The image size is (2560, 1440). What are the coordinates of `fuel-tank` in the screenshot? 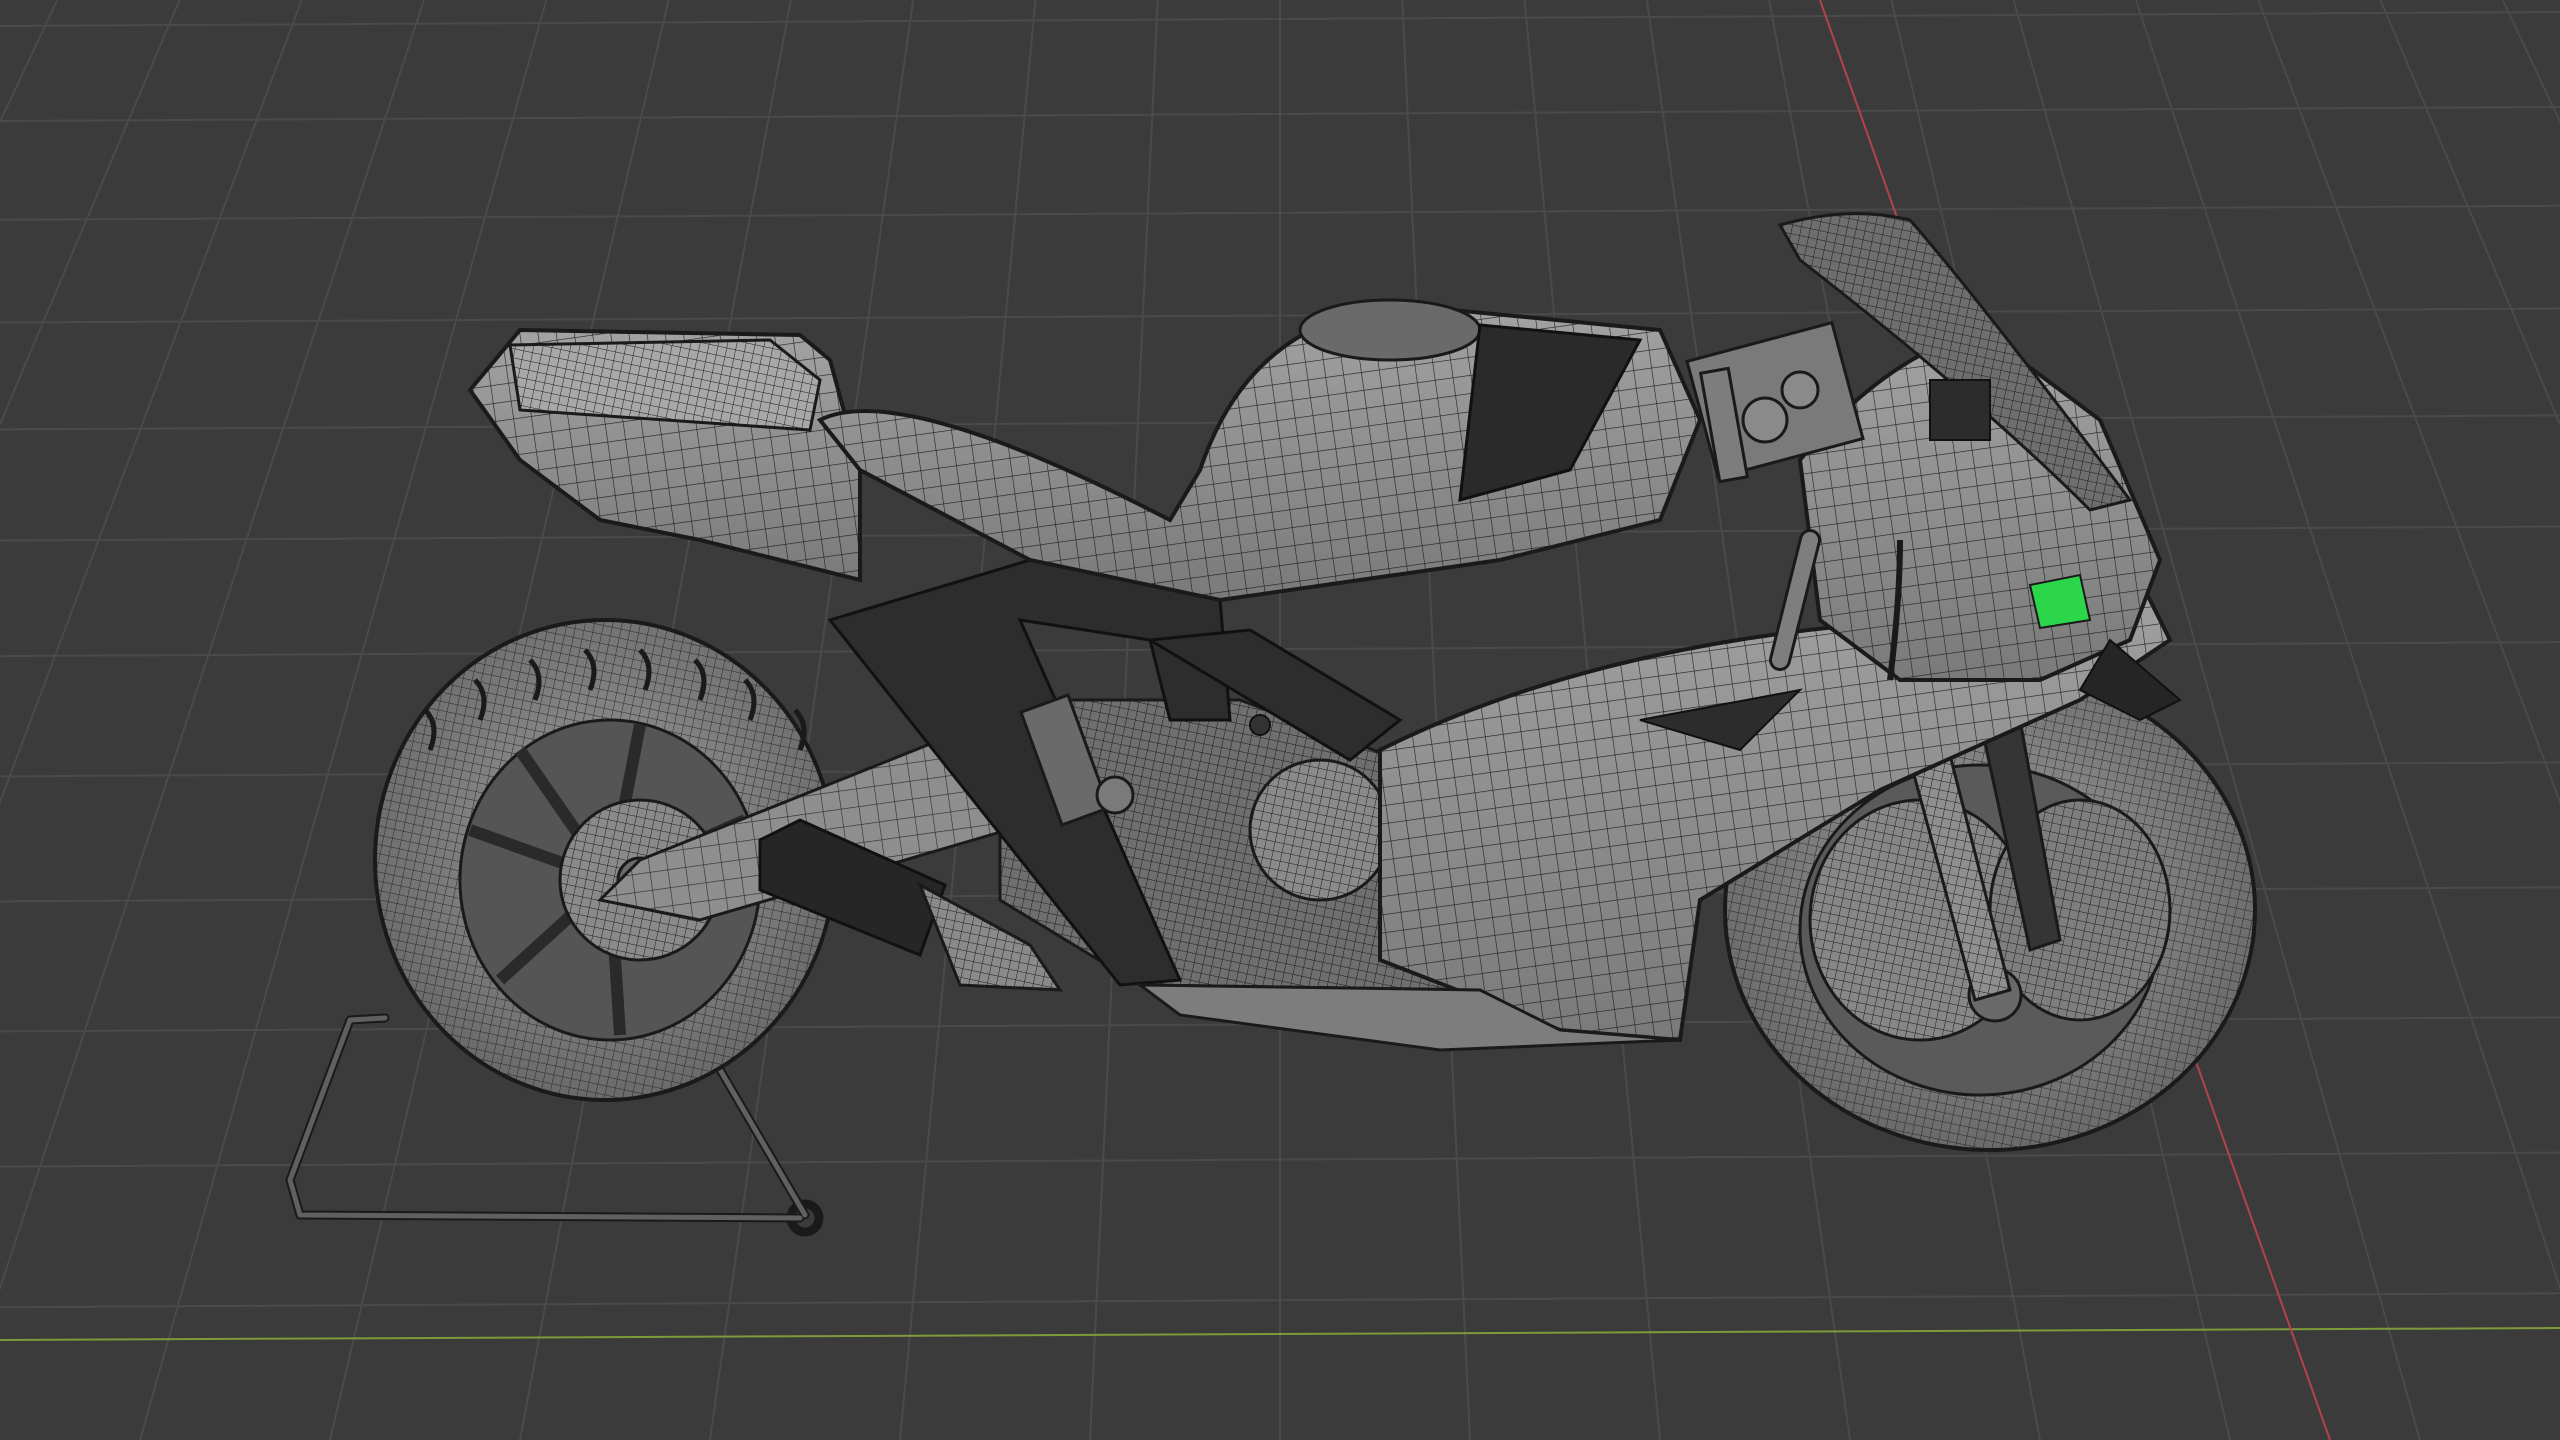 It's located at (1259, 450).